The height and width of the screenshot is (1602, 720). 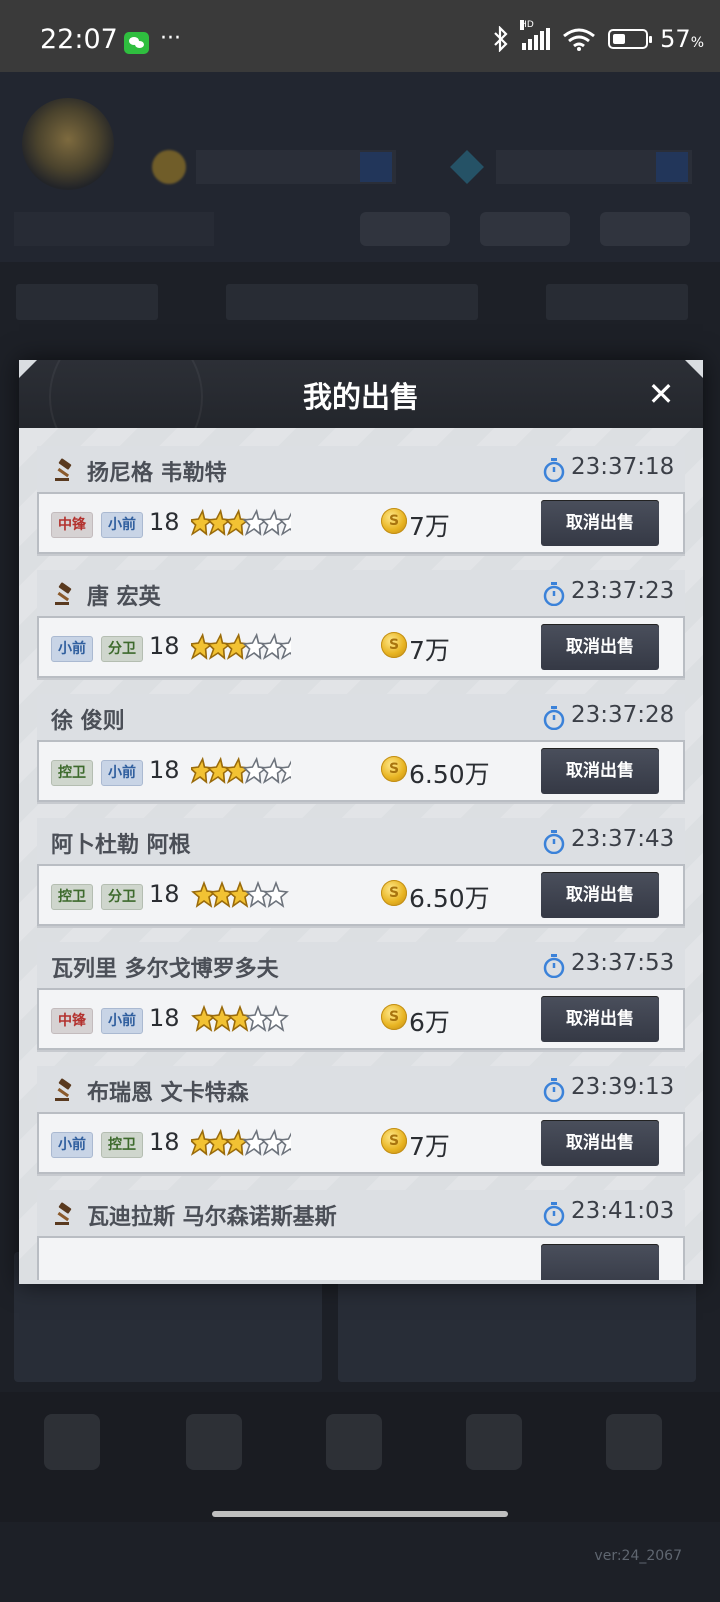 I want to click on background-header, so click(x=360, y=167).